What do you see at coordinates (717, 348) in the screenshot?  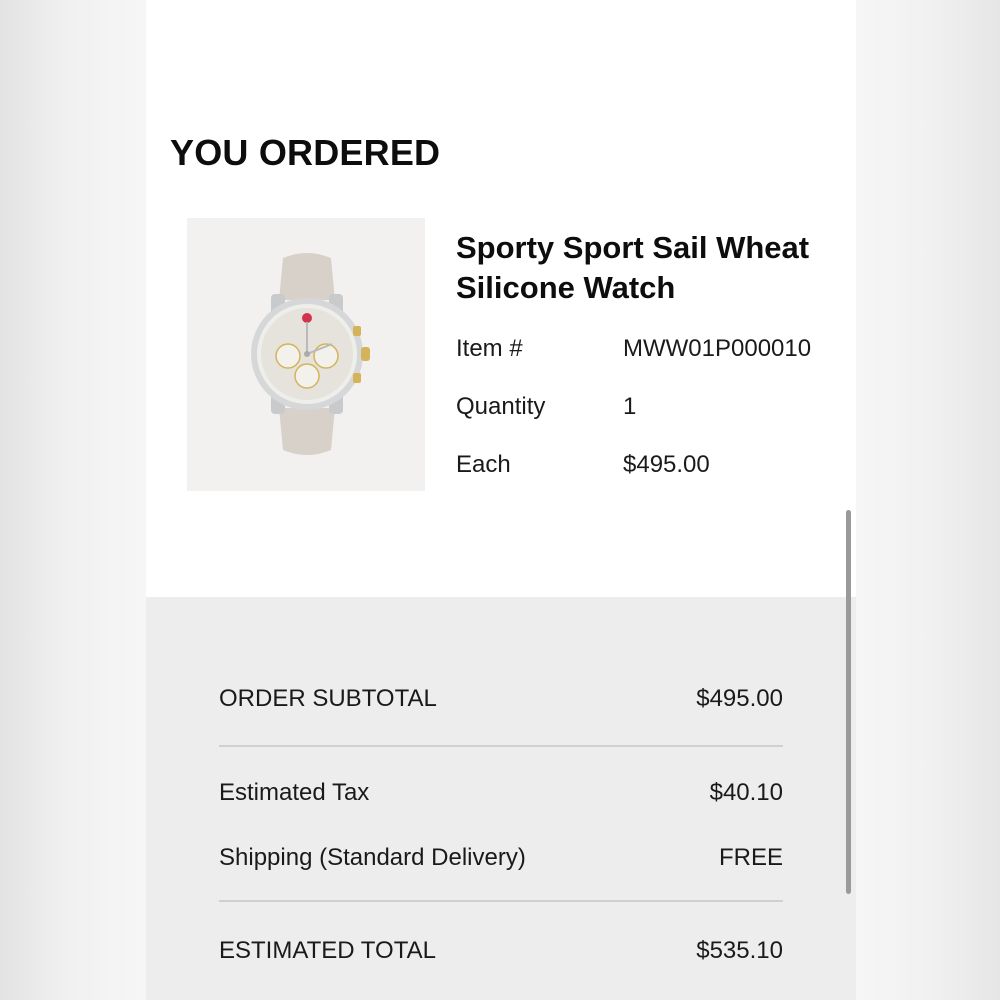 I see `item-number-value: MWW01P000010` at bounding box center [717, 348].